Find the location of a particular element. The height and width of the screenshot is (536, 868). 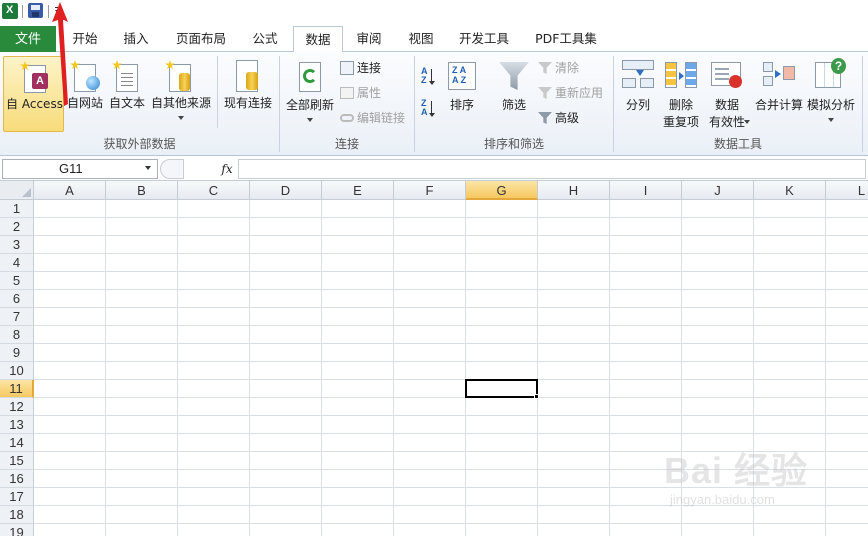

row-header-5: 5 is located at coordinates (17, 281).